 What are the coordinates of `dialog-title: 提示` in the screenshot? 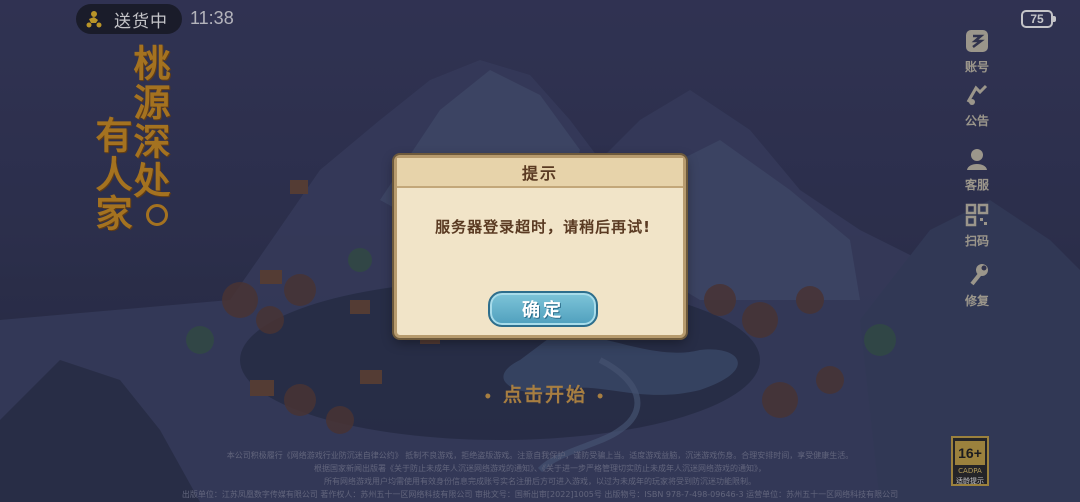 It's located at (539, 173).